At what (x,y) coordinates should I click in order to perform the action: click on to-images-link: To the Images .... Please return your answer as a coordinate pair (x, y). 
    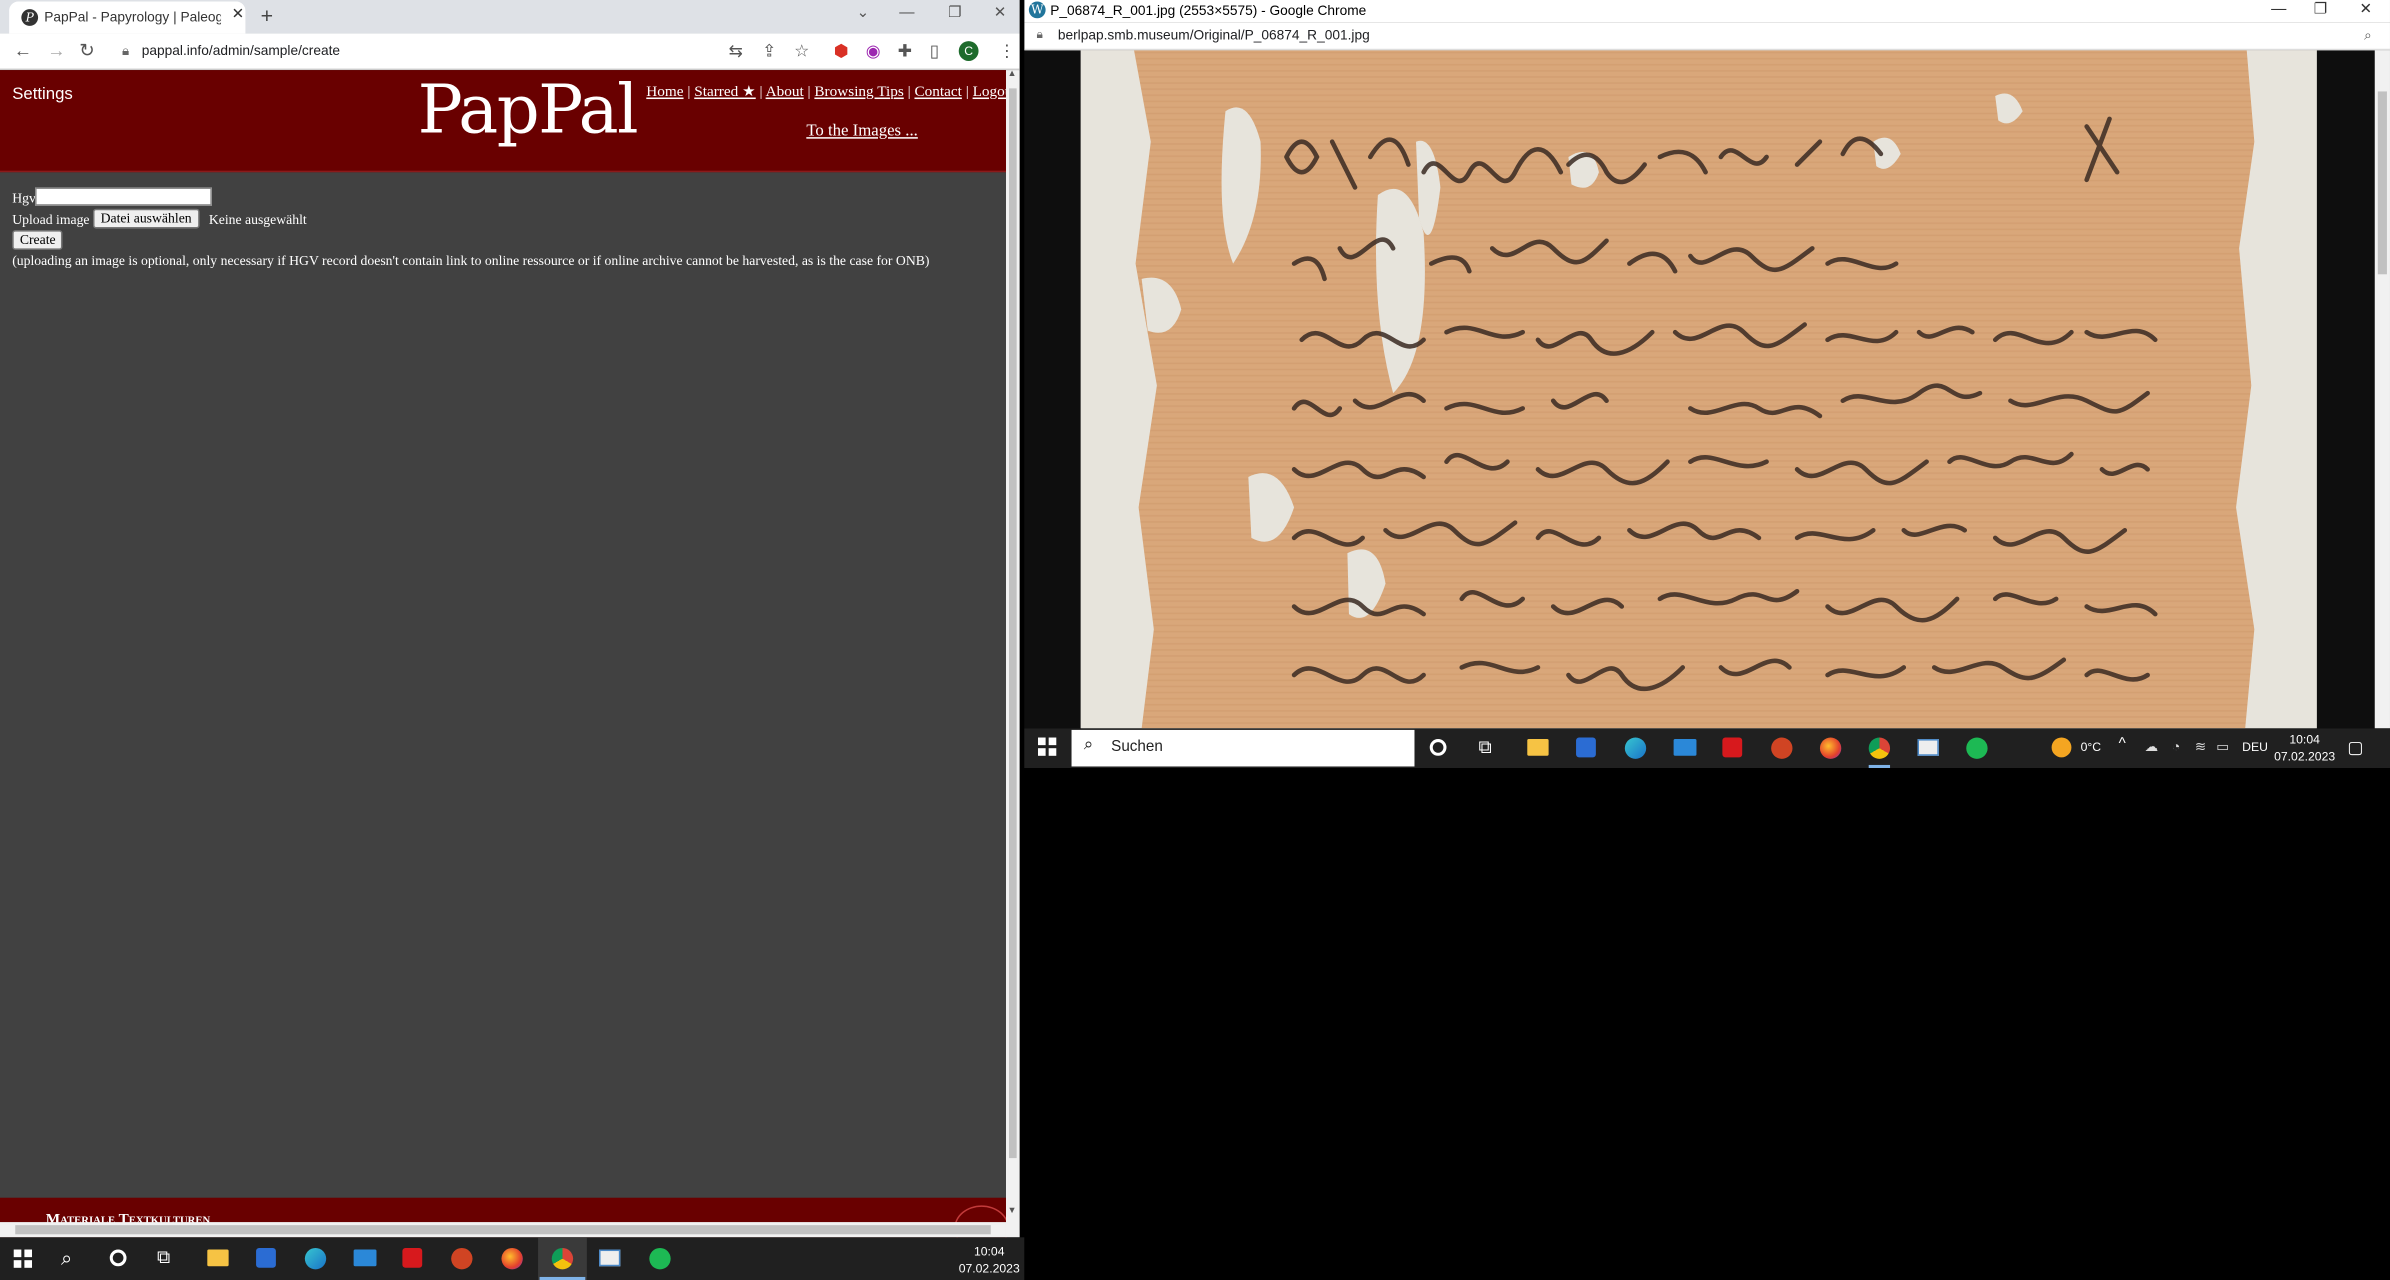
    Looking at the image, I should click on (862, 131).